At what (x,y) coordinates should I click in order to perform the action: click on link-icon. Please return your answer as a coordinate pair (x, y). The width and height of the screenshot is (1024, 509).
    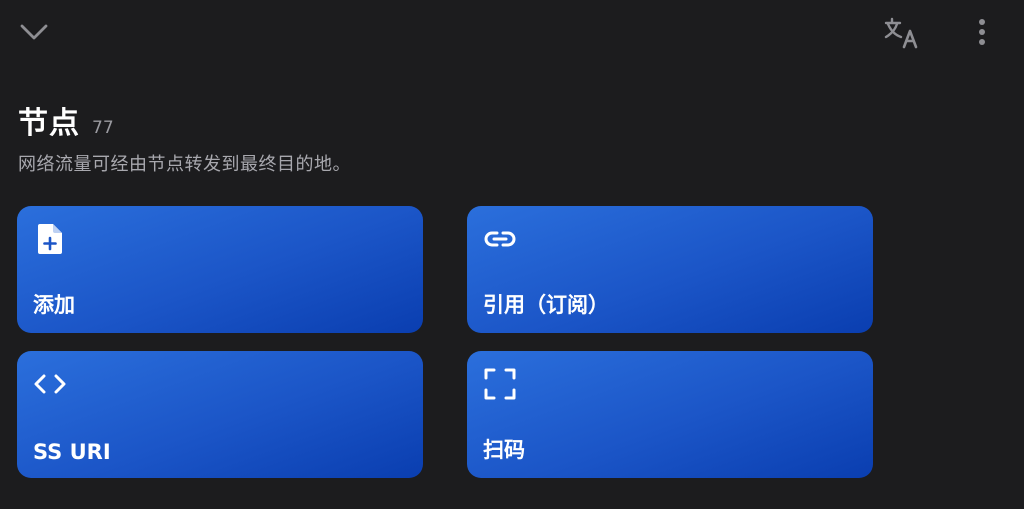
    Looking at the image, I should click on (500, 239).